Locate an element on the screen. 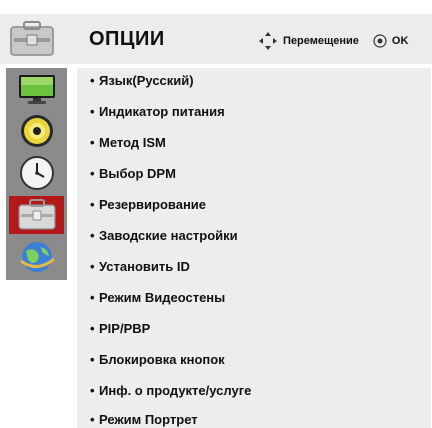  menu-item-video-wall: • Режим Видеостены is located at coordinates (157, 297).